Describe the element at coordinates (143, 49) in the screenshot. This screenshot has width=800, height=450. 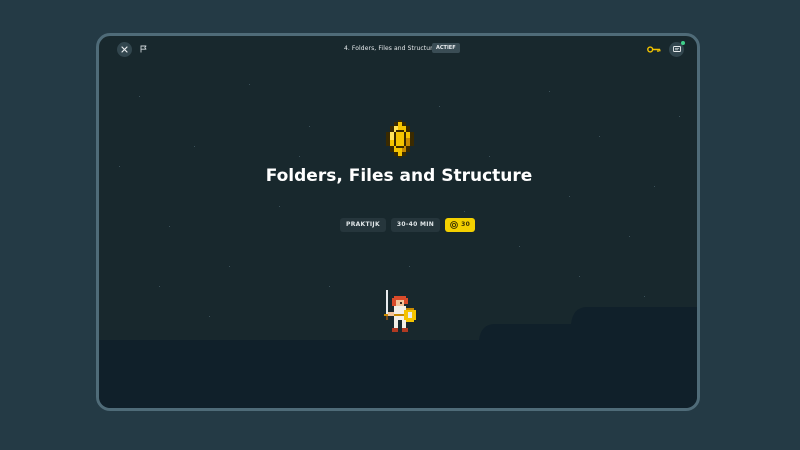
I see `flag-icon` at that location.